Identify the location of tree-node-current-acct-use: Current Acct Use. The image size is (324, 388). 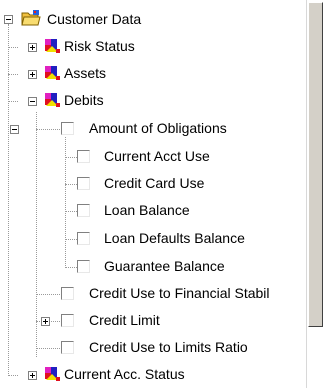
(153, 156).